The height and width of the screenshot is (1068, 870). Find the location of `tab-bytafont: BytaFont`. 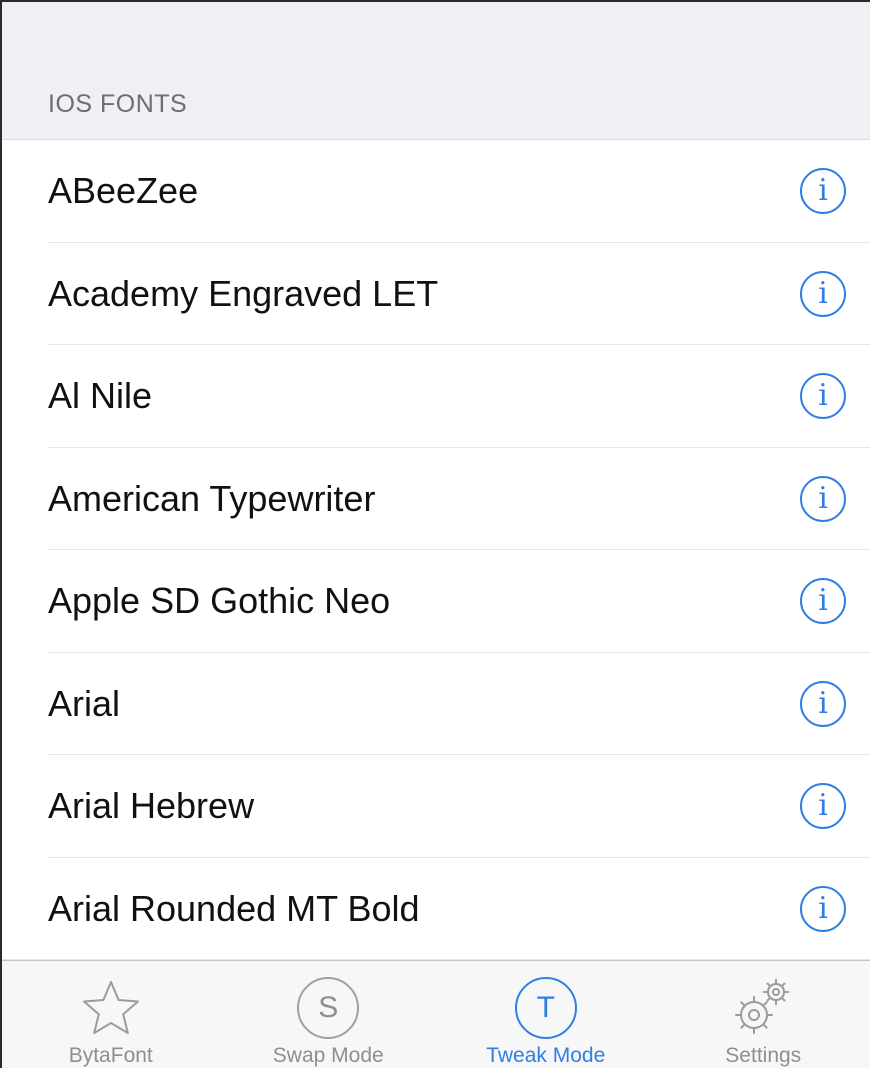

tab-bytafont: BytaFont is located at coordinates (111, 1014).